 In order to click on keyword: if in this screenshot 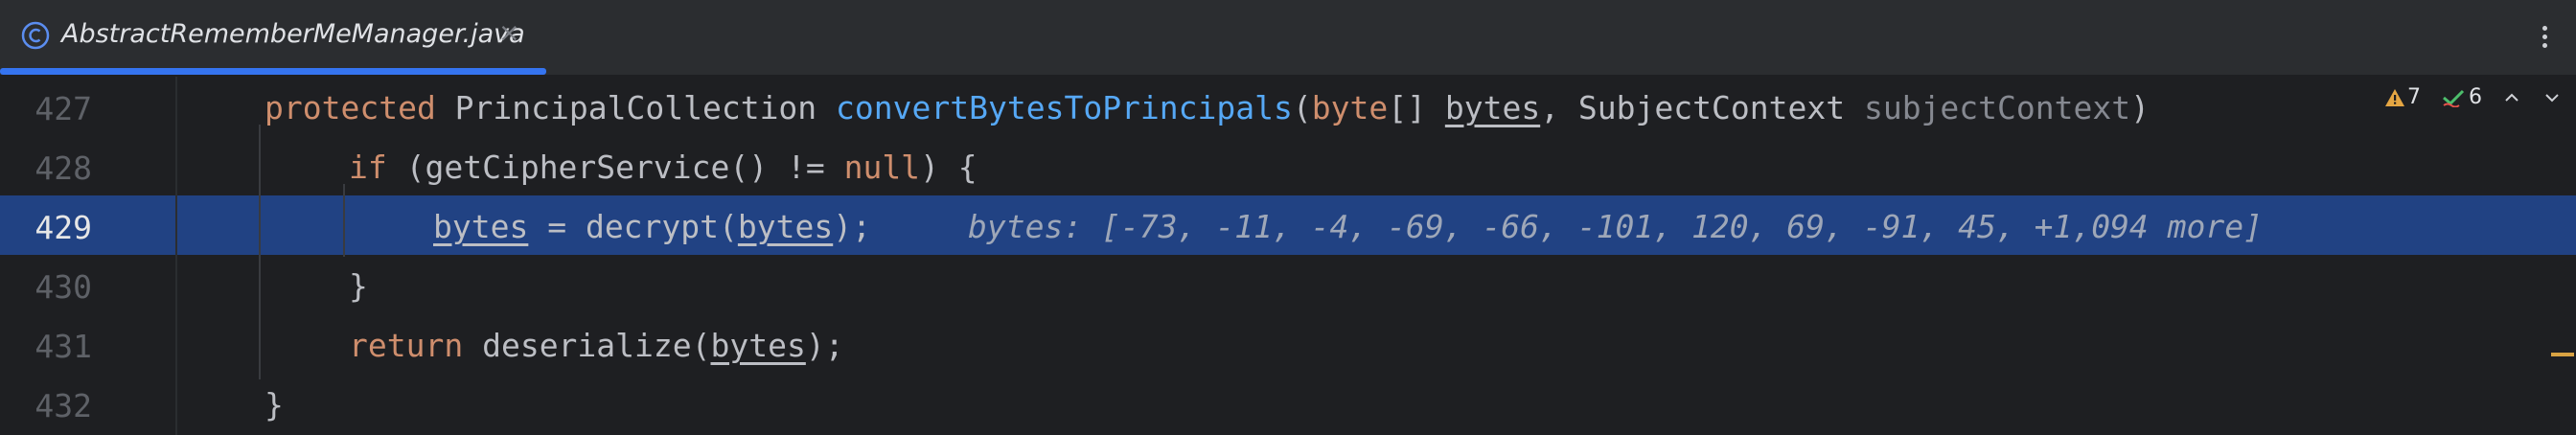, I will do `click(368, 167)`.